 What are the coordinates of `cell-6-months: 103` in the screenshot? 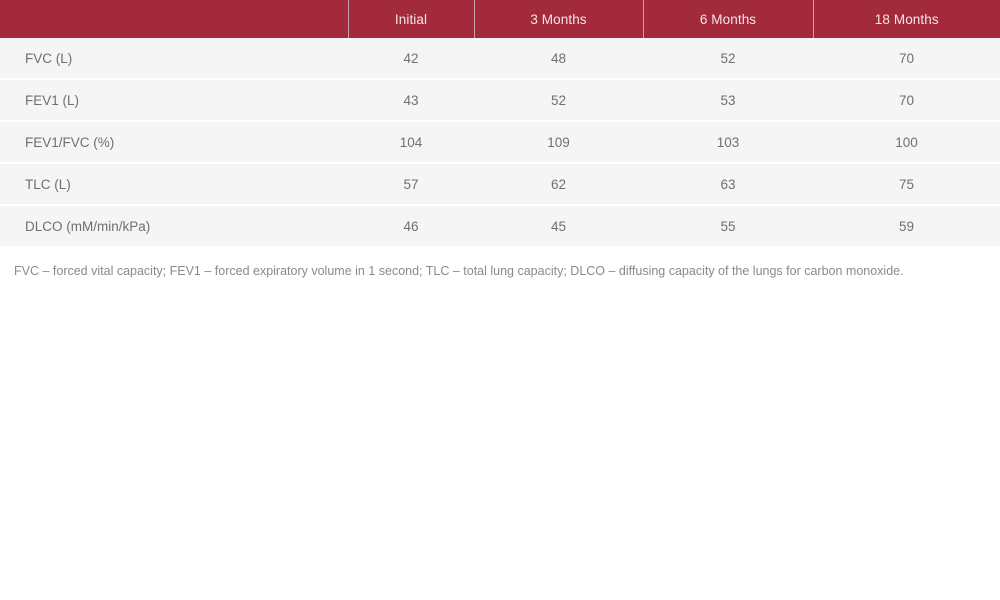 It's located at (728, 142).